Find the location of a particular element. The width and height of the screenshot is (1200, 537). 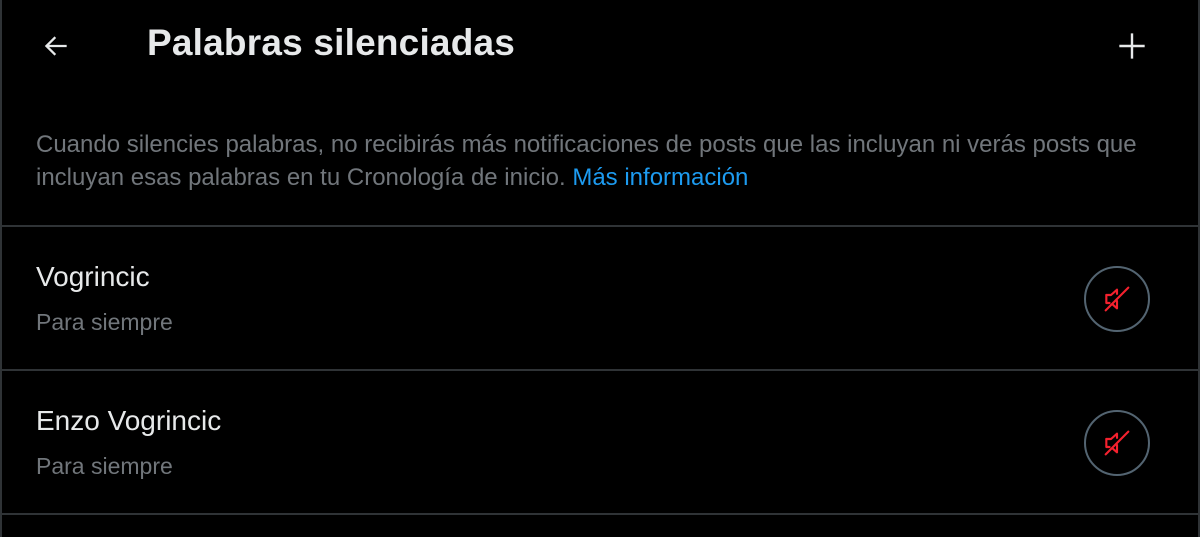

divider is located at coordinates (600, 514).